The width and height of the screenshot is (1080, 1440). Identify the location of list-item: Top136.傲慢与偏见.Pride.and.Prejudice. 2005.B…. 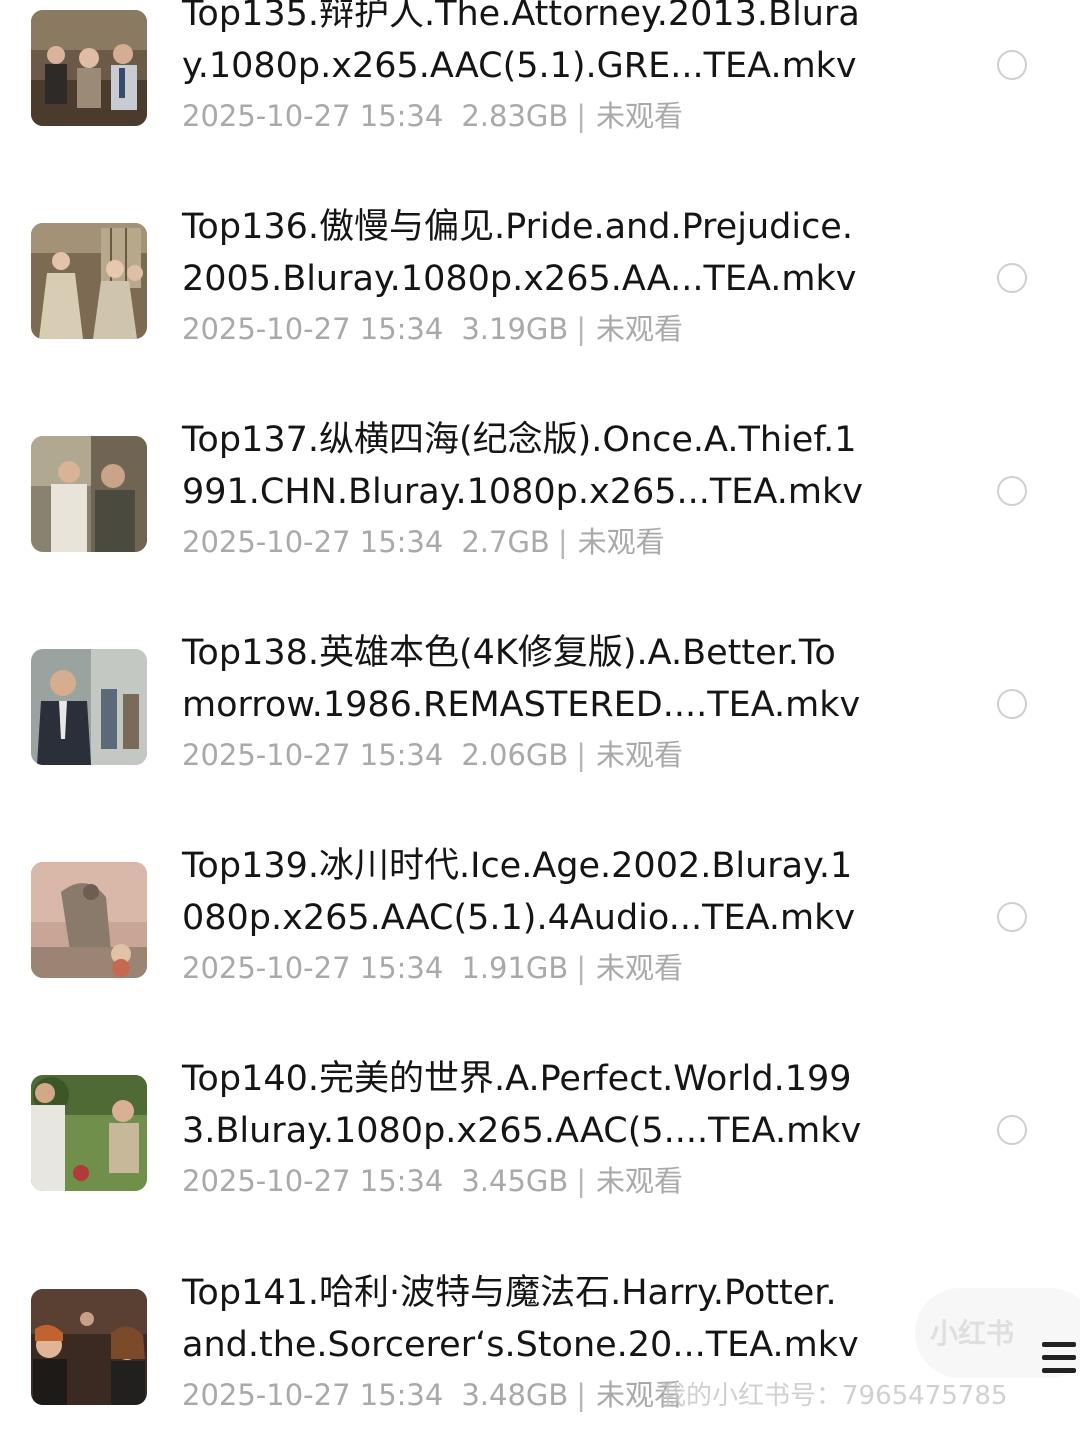
(540, 290).